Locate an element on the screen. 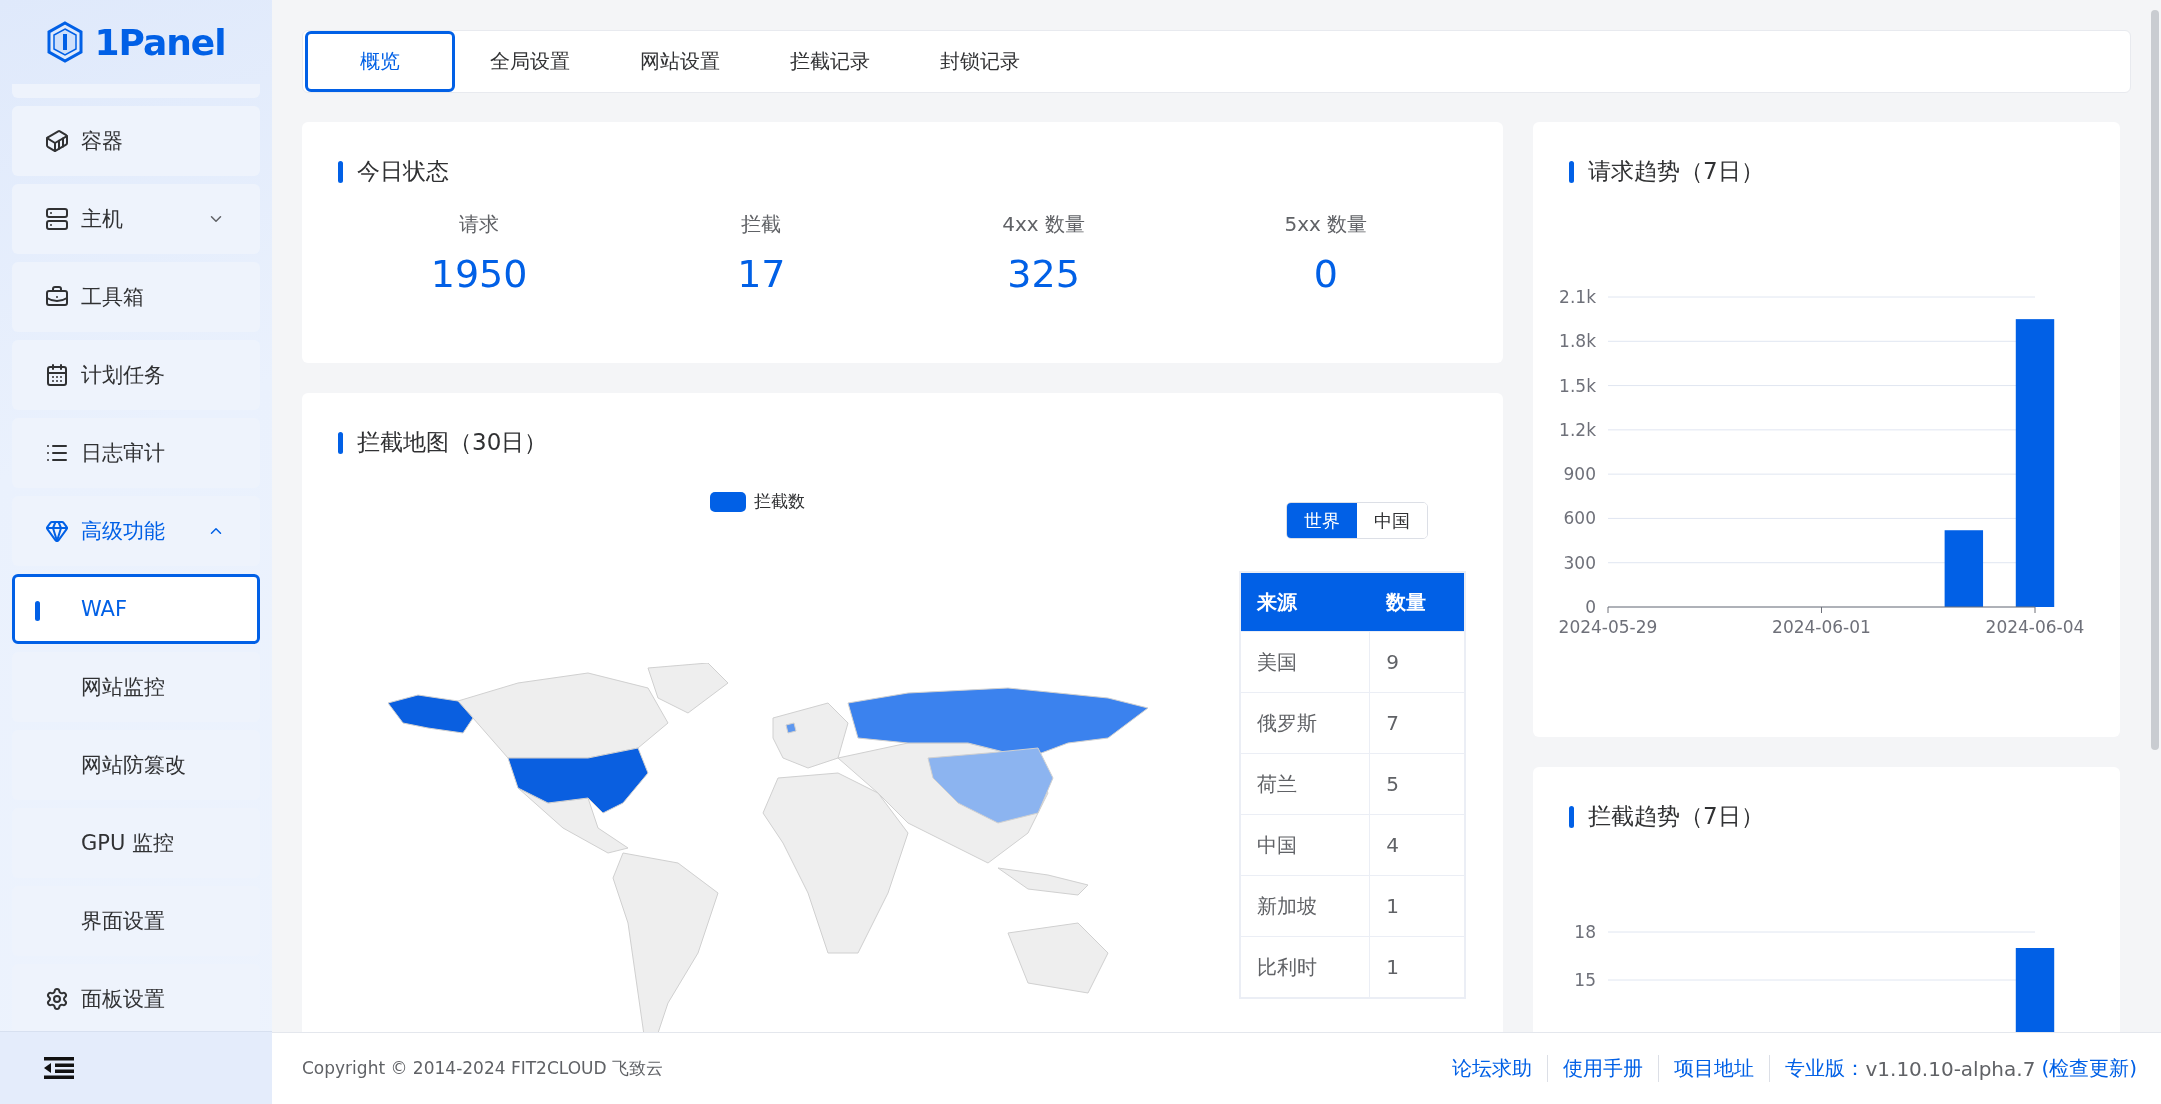  axis-label: 15 is located at coordinates (1585, 980).